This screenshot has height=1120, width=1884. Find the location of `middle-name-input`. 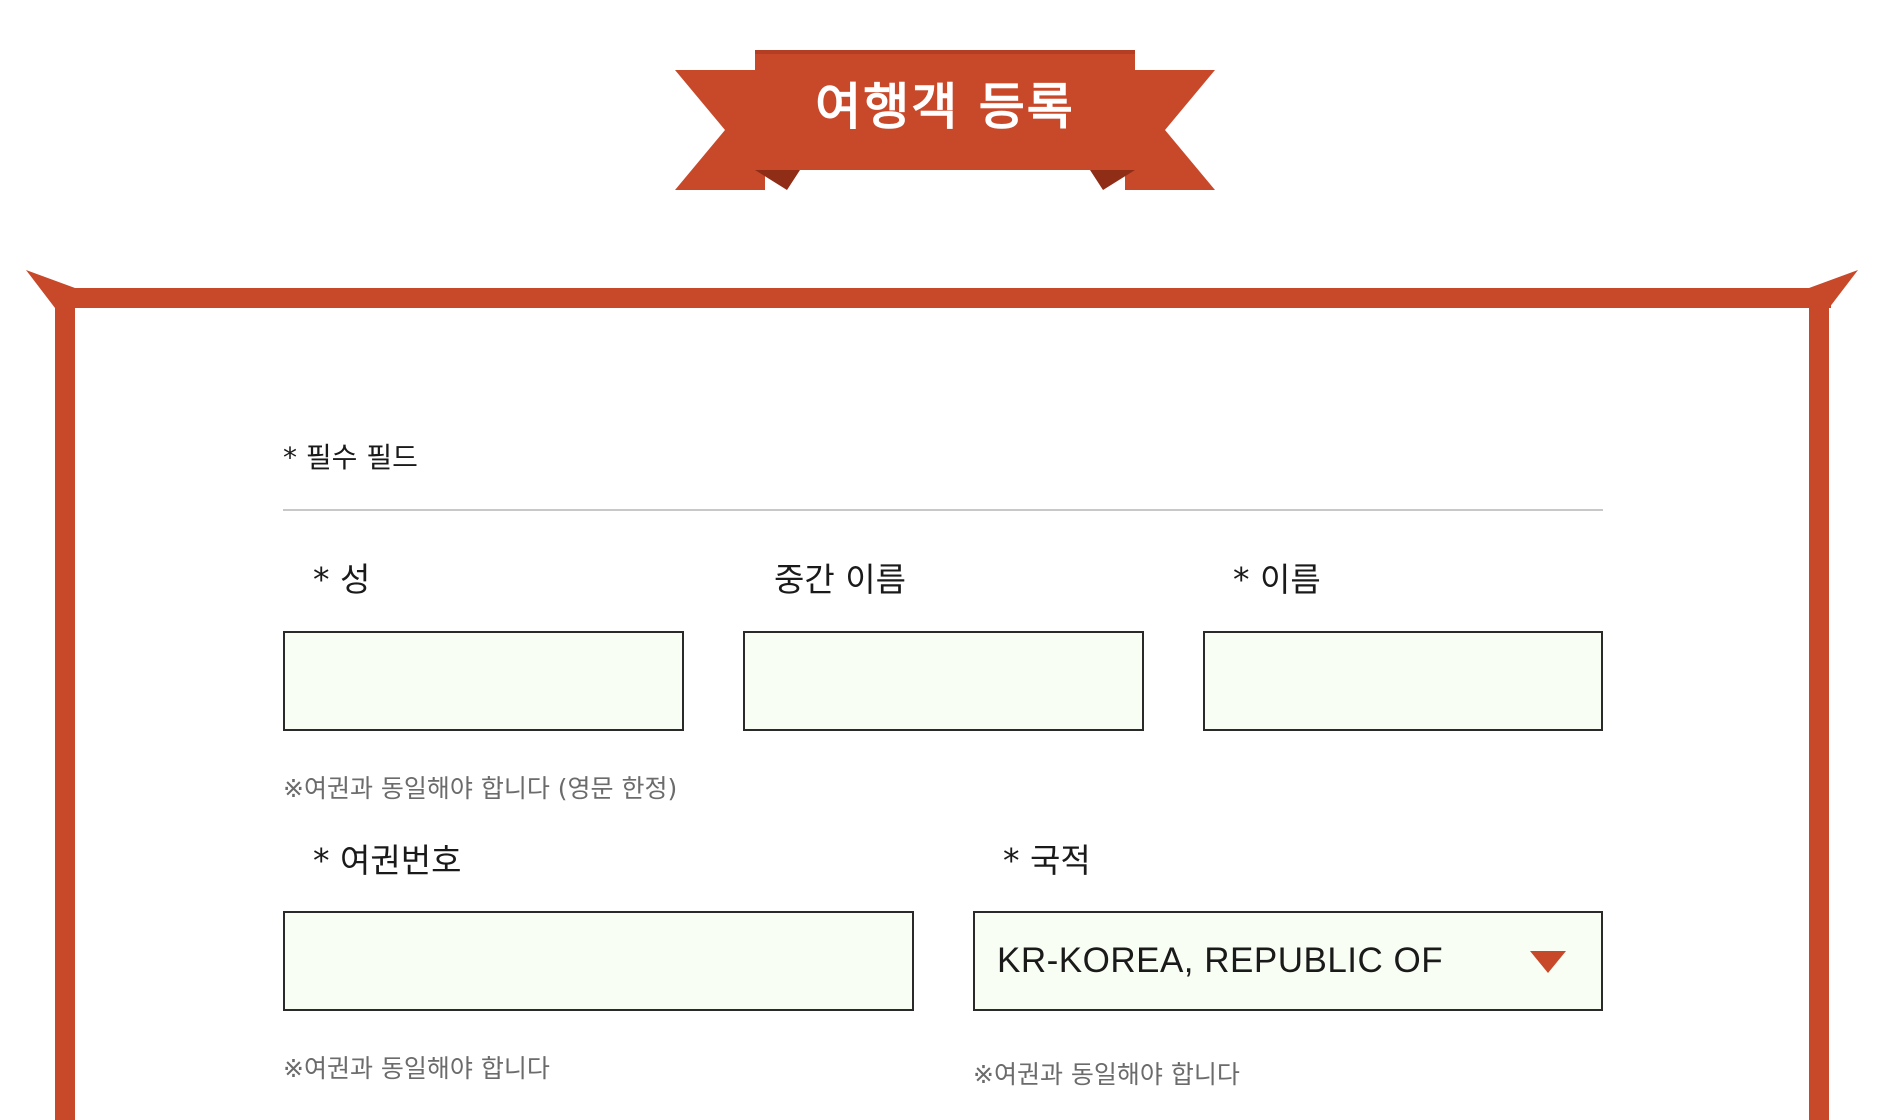

middle-name-input is located at coordinates (943, 681).